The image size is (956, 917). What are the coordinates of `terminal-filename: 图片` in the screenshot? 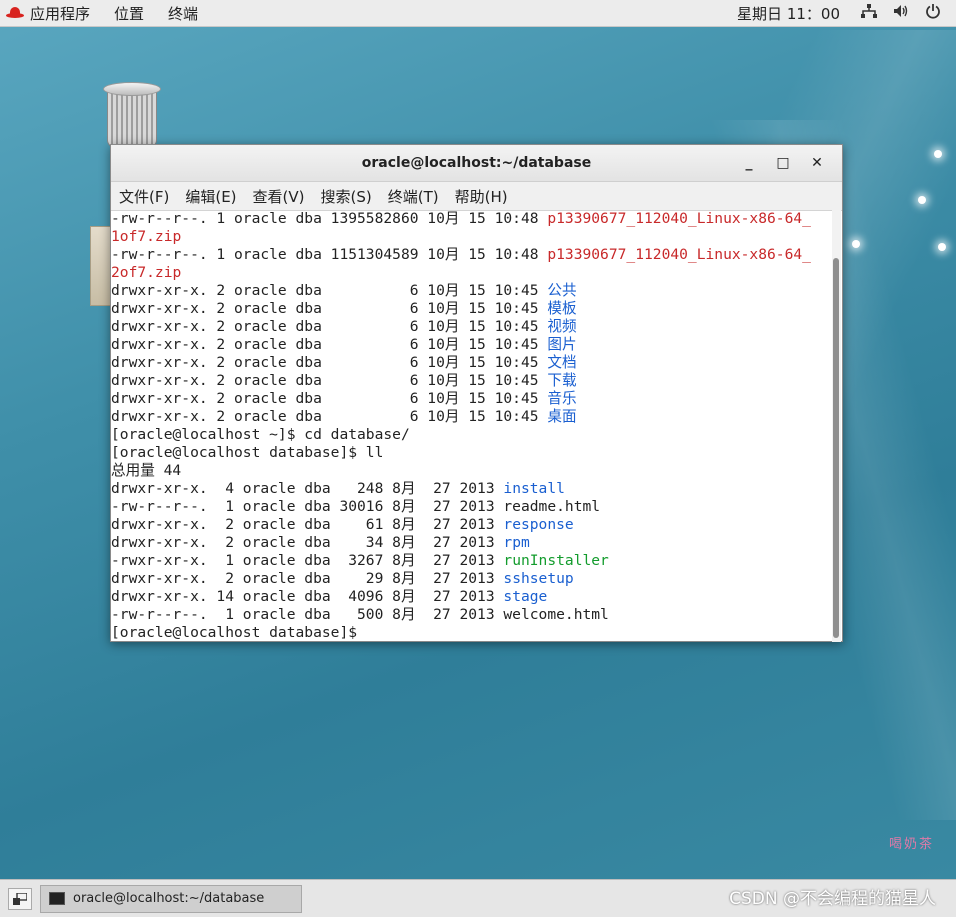 It's located at (562, 344).